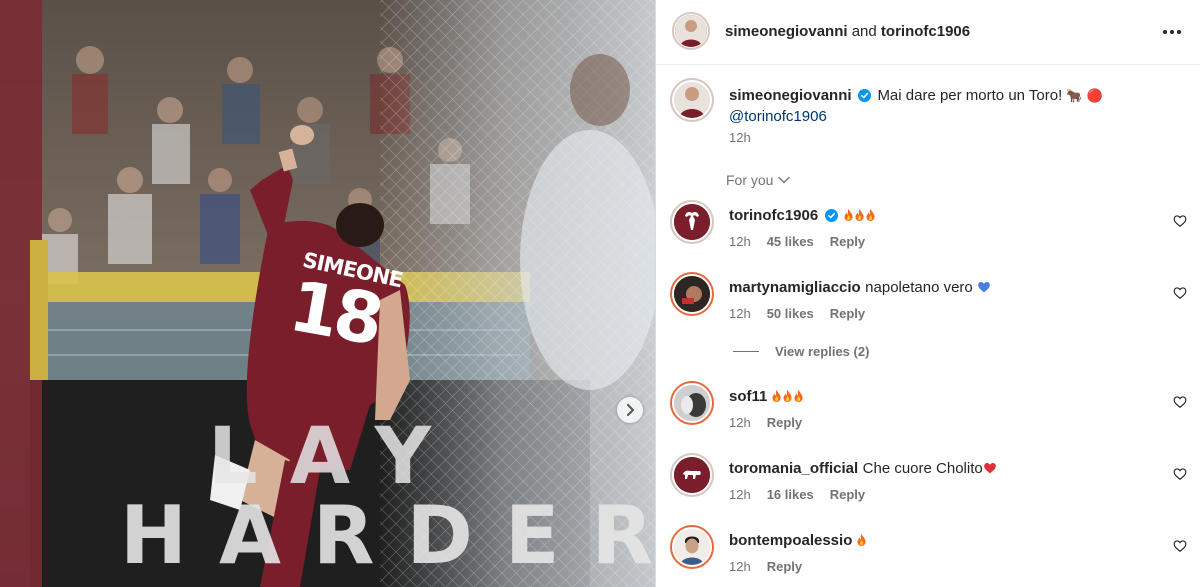  What do you see at coordinates (864, 31) in the screenshot?
I see `authors-conjunction: and` at bounding box center [864, 31].